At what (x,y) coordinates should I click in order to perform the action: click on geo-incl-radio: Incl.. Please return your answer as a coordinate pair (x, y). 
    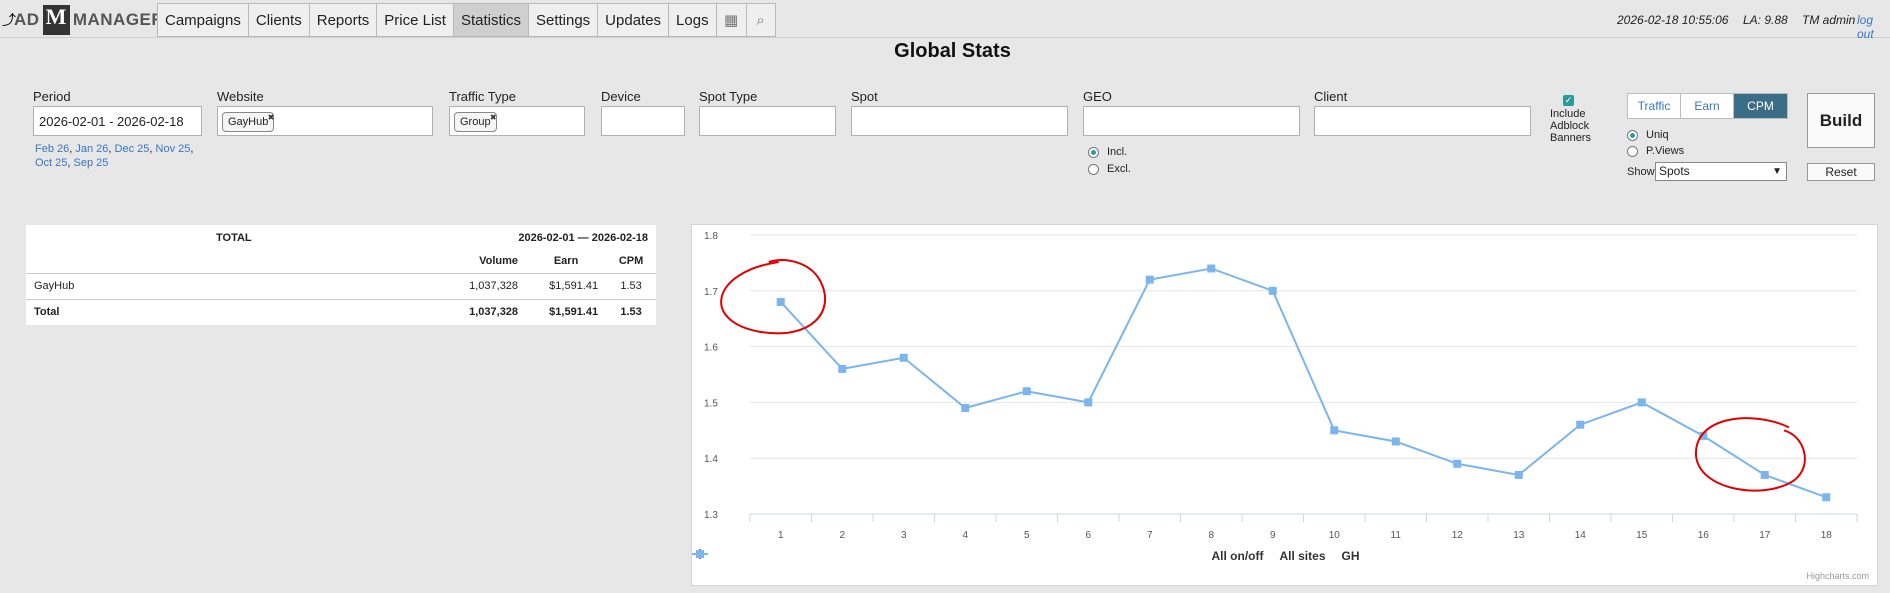
    Looking at the image, I should click on (1107, 152).